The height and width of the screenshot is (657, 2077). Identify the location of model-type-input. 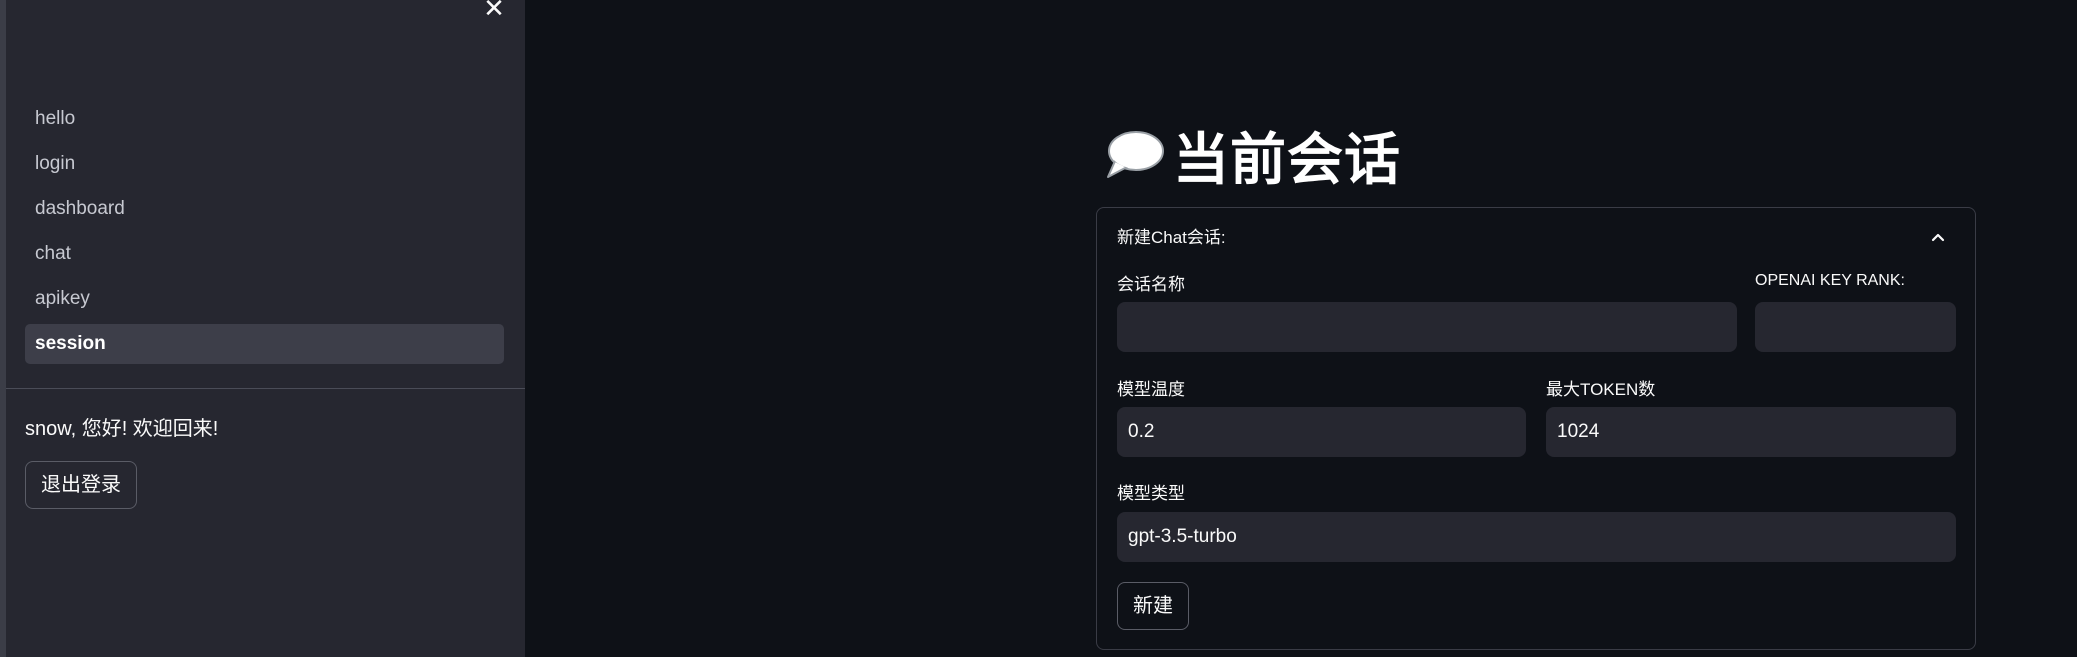
(1536, 537).